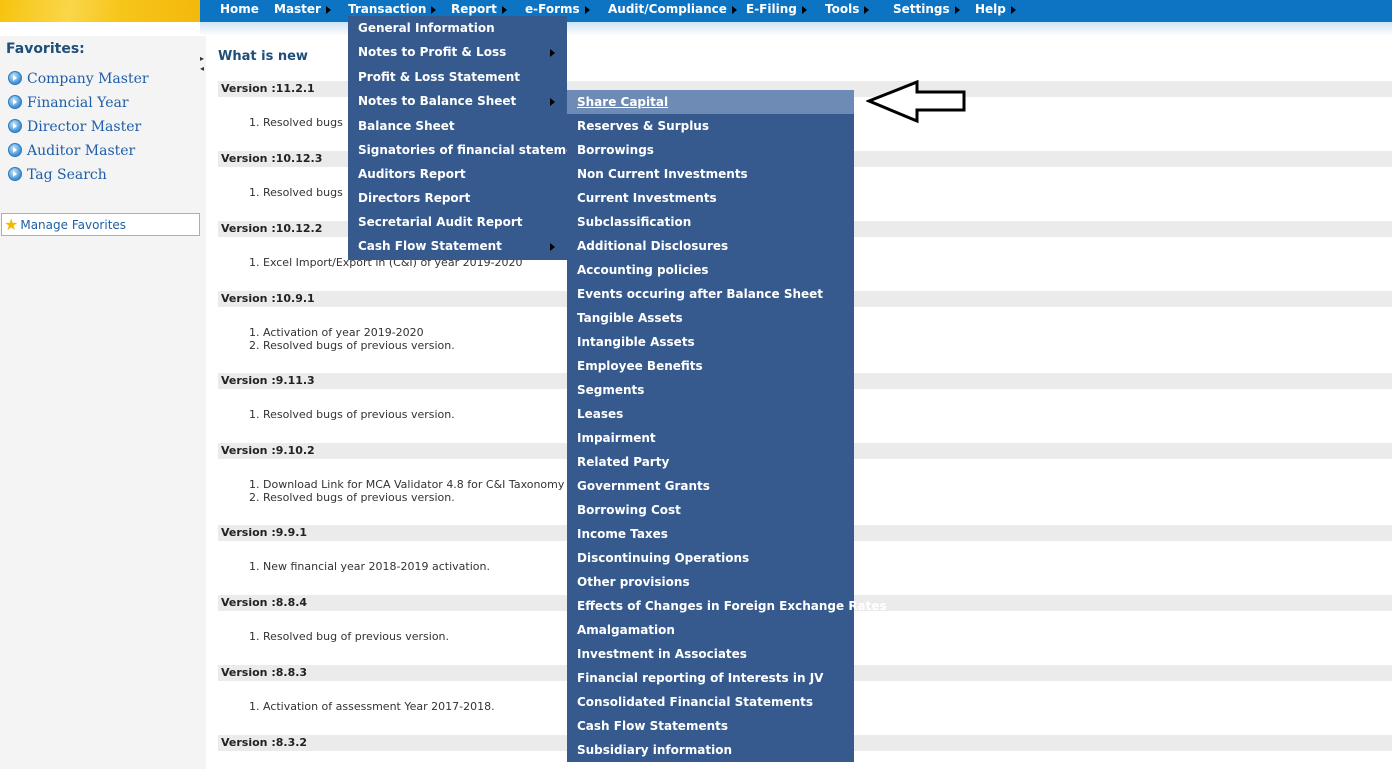 This screenshot has width=1392, height=769. I want to click on submenu-option: Discontinuing Operations, so click(663, 558).